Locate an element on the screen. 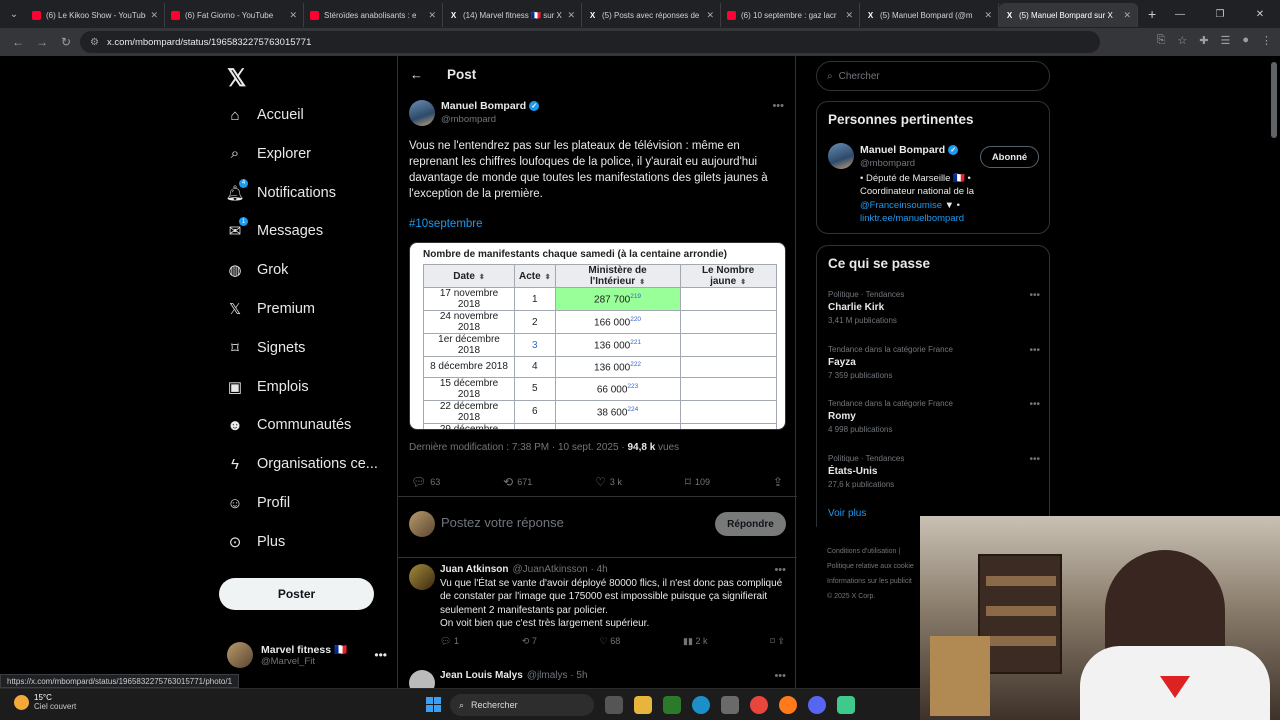  nav-item-people: ☻ Communautés is located at coordinates (288, 425).